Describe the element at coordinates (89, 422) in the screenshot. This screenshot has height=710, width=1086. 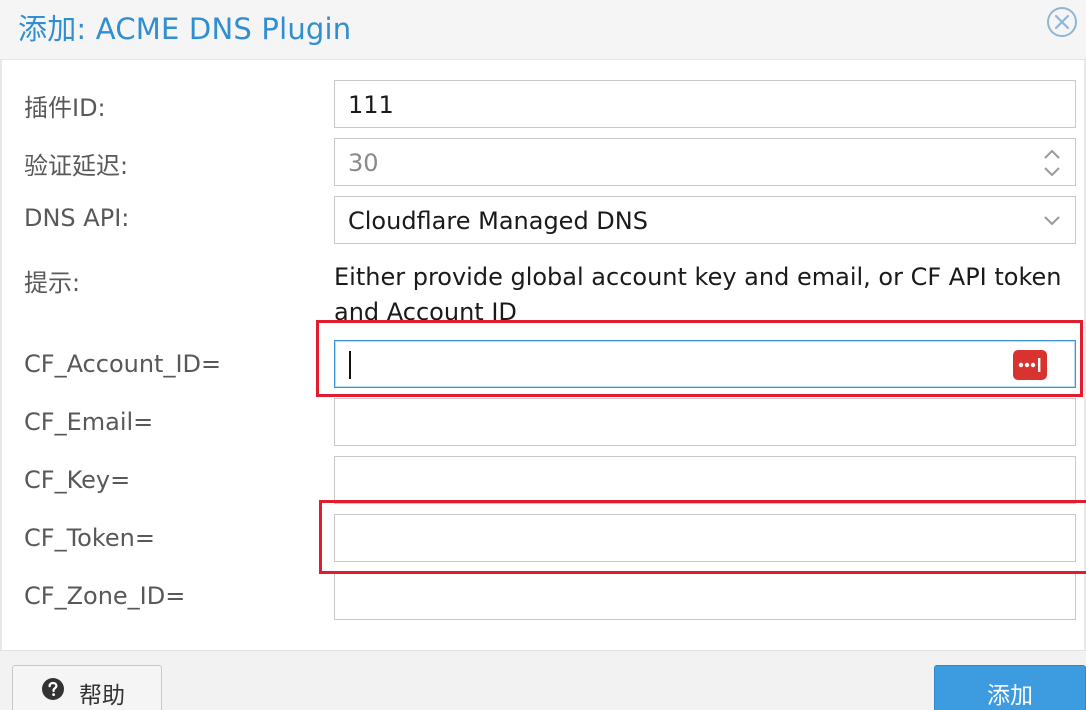
I see `cf-email-label: CF_Email=` at that location.